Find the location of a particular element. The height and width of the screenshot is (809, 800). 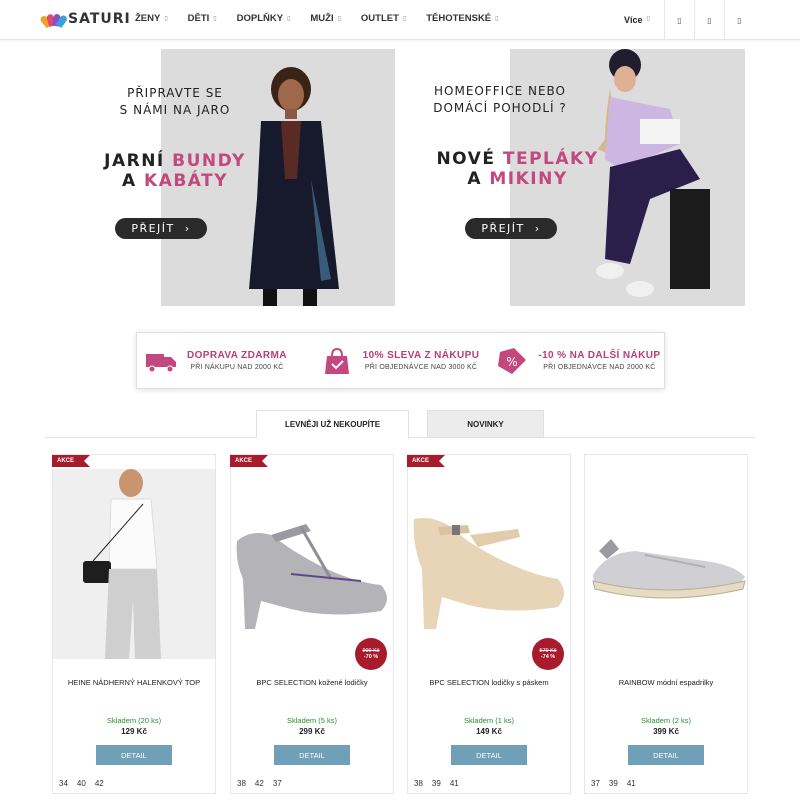

nav-item-zeny: ŽENY ▯ is located at coordinates (151, 18).